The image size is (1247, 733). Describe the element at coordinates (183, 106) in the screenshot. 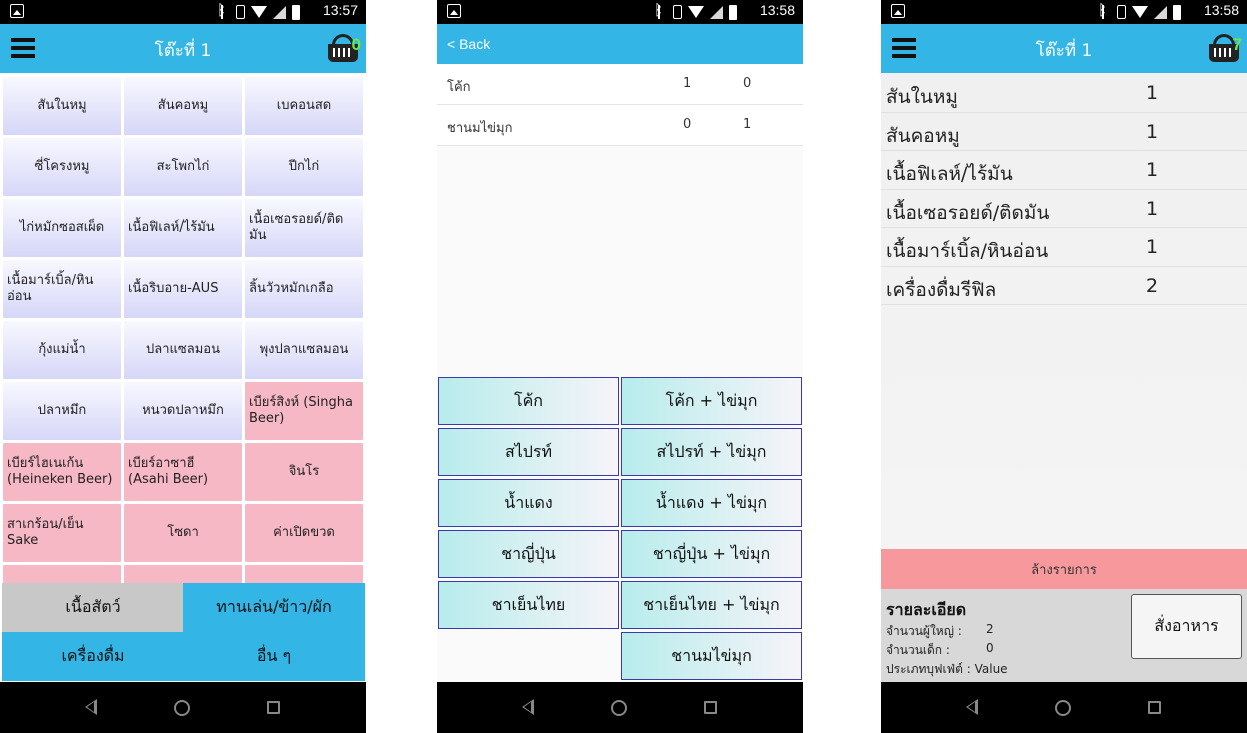

I see `menu-item-button: สันคอหมู` at that location.